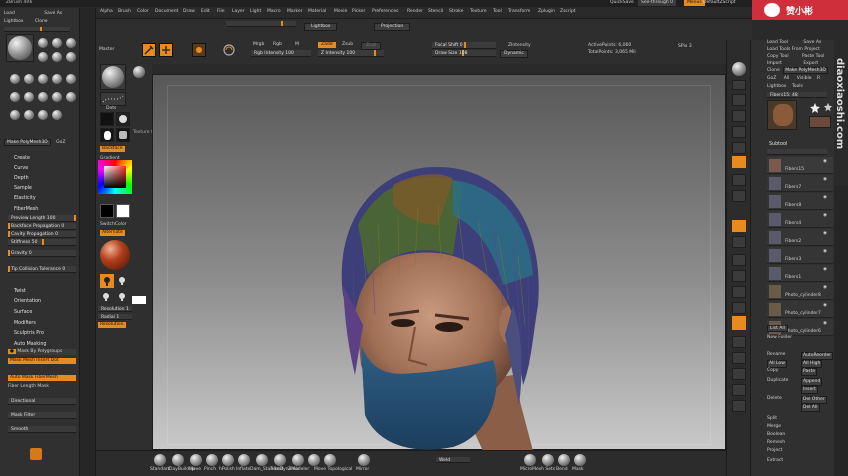 Image resolution: width=848 pixels, height=476 pixels. What do you see at coordinates (42, 226) in the screenshot?
I see `fm-slider-backface: Backface Propagation 0` at bounding box center [42, 226].